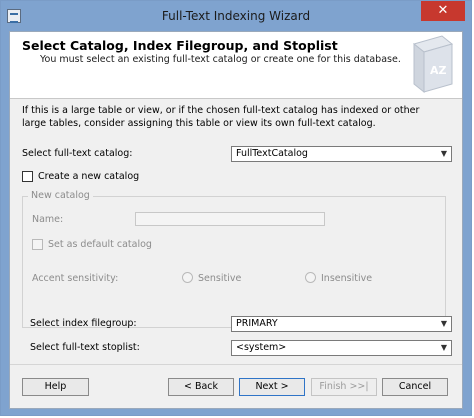  What do you see at coordinates (83, 323) in the screenshot?
I see `filegroup-label: Select index filegroup:` at bounding box center [83, 323].